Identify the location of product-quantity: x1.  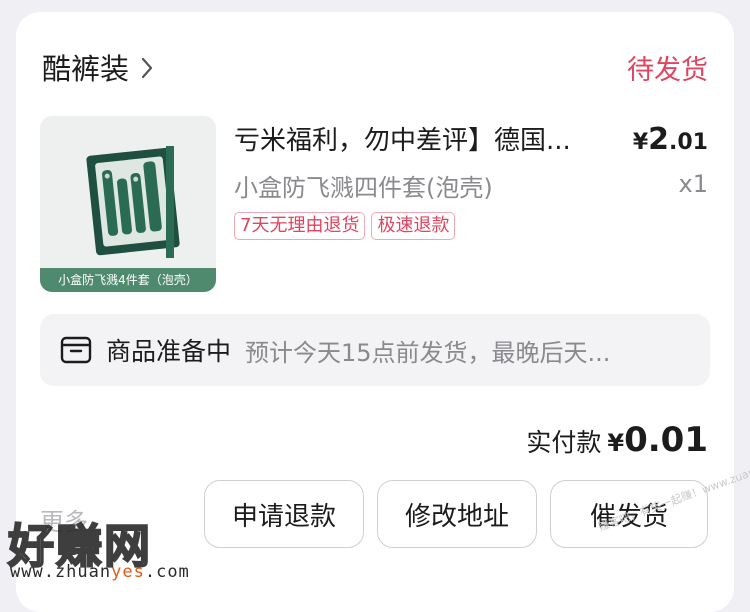
(693, 184).